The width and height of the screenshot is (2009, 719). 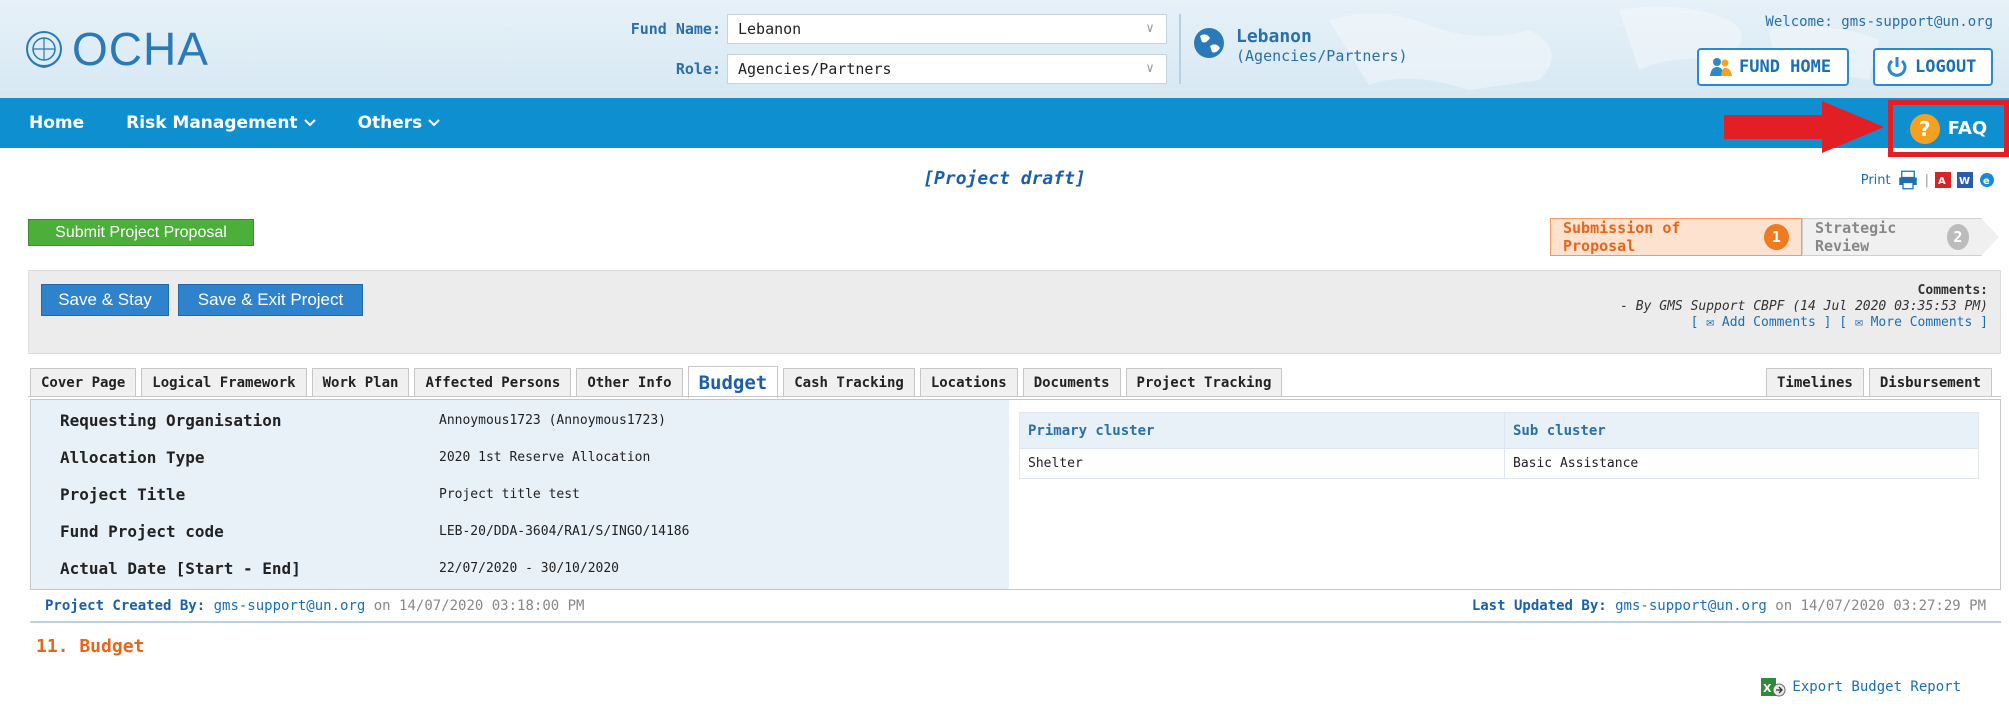 I want to click on submit-project-proposal-button: Submit Project Proposal, so click(x=141, y=232).